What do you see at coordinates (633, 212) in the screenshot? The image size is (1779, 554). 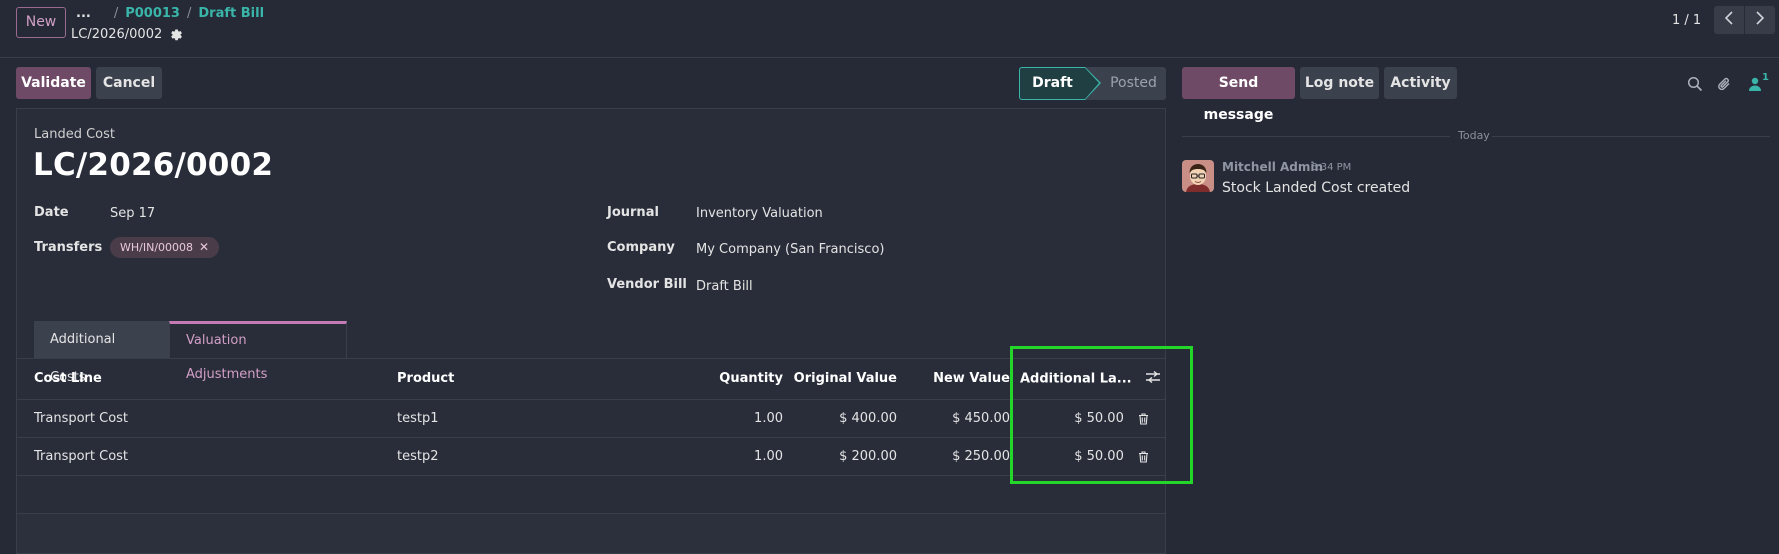 I see `journal-label: Journal` at bounding box center [633, 212].